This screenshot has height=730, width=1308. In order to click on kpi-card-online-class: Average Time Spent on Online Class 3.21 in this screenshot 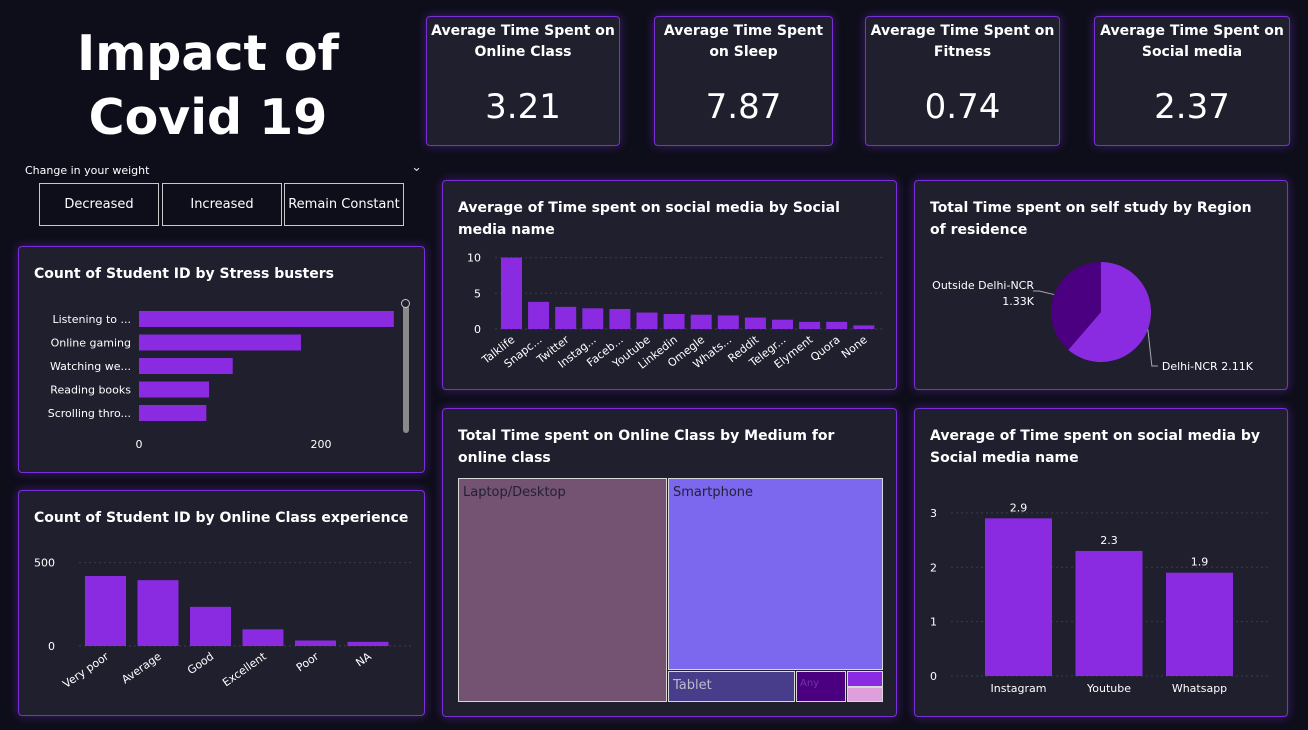, I will do `click(523, 81)`.